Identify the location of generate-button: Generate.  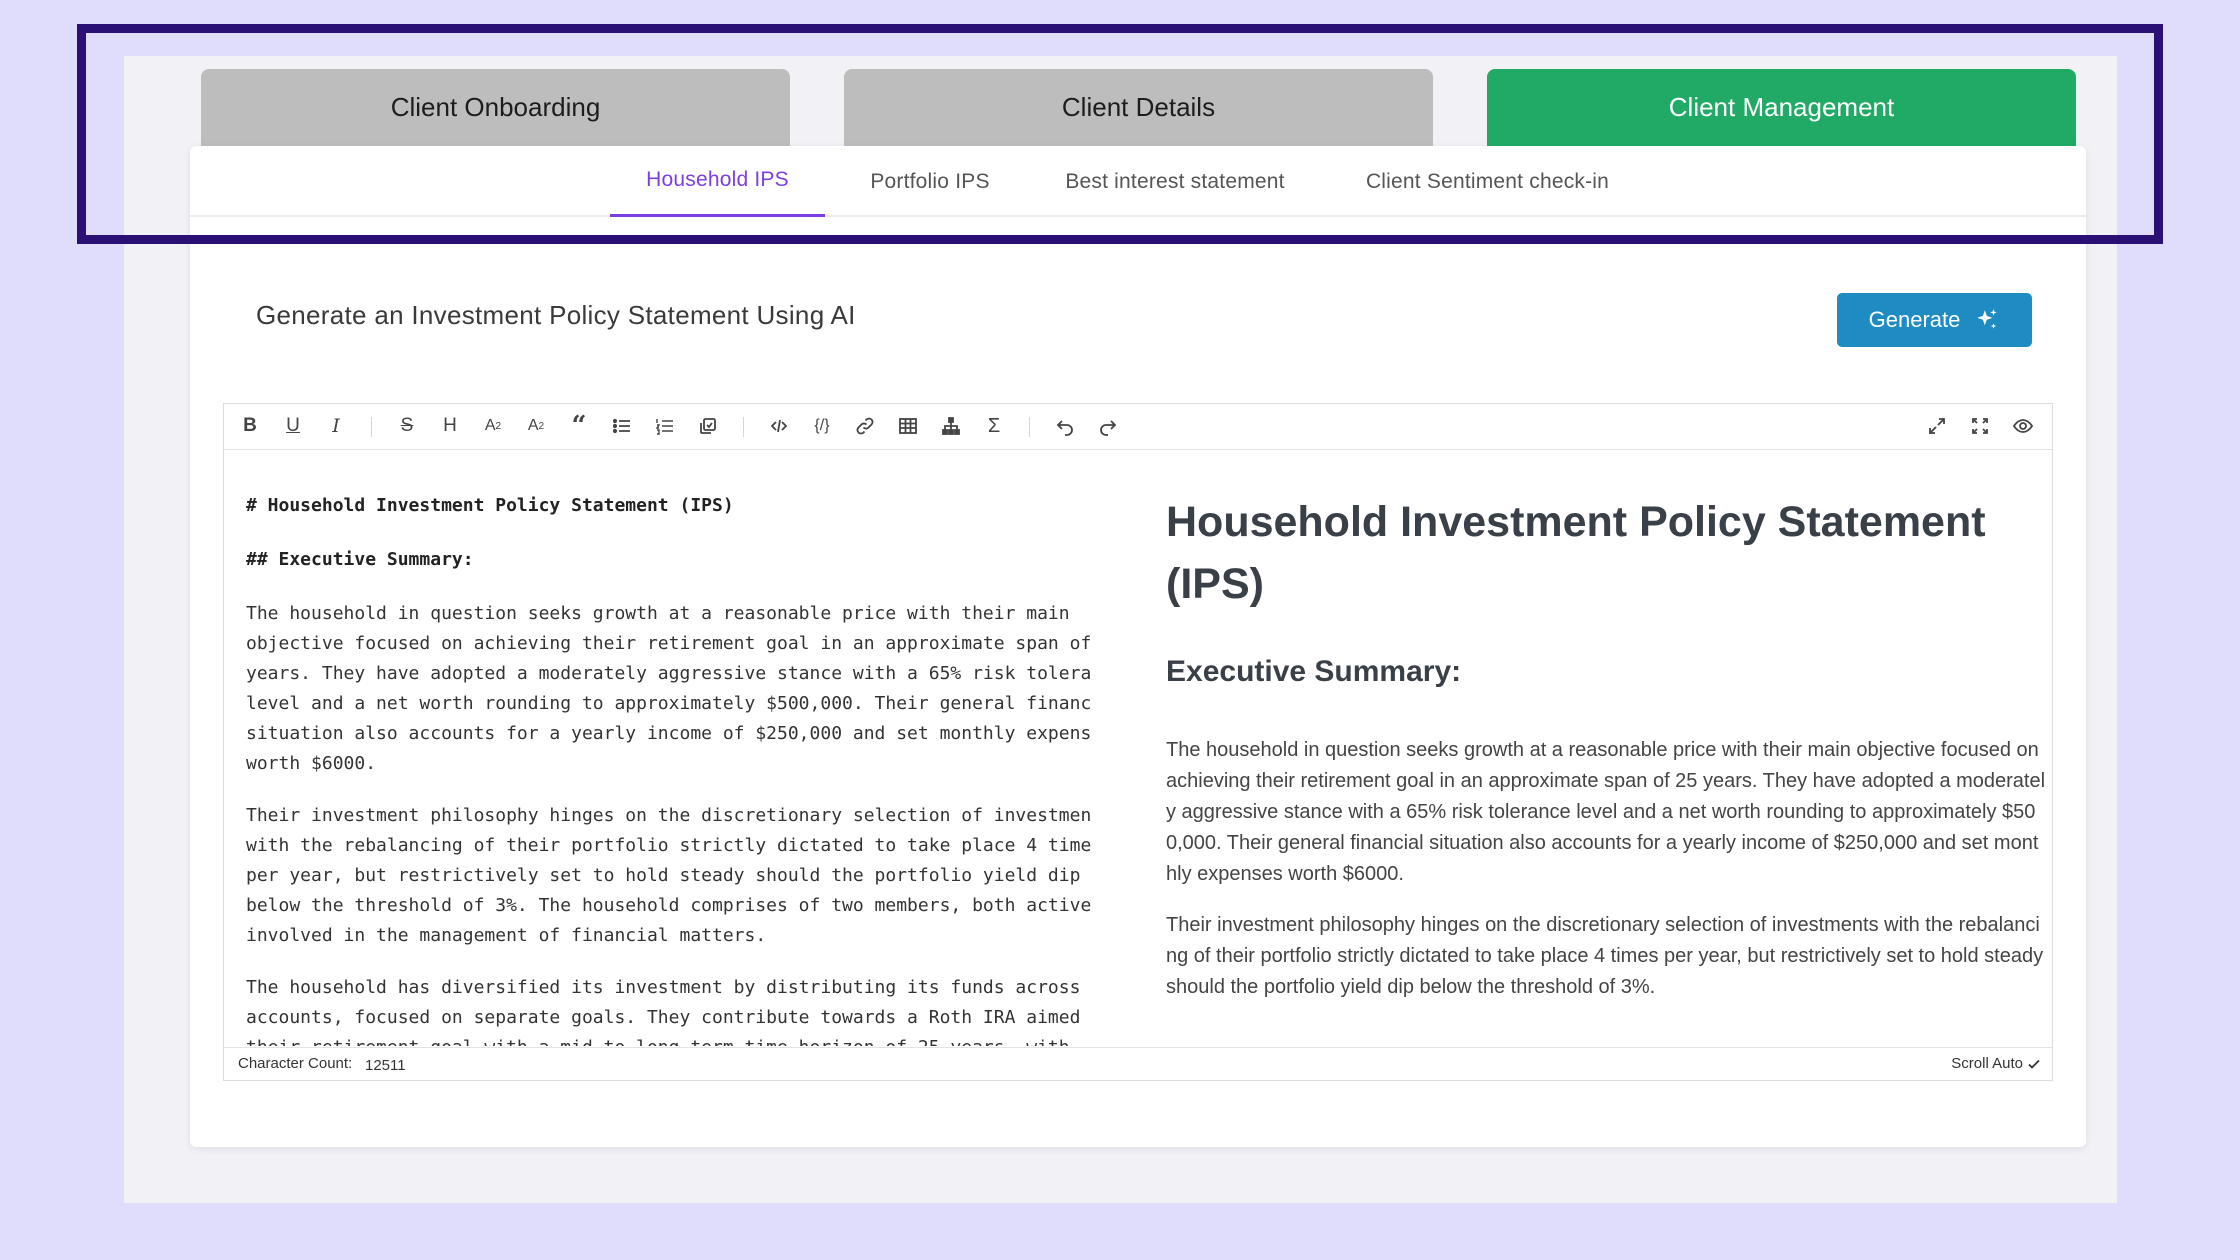
(1934, 320).